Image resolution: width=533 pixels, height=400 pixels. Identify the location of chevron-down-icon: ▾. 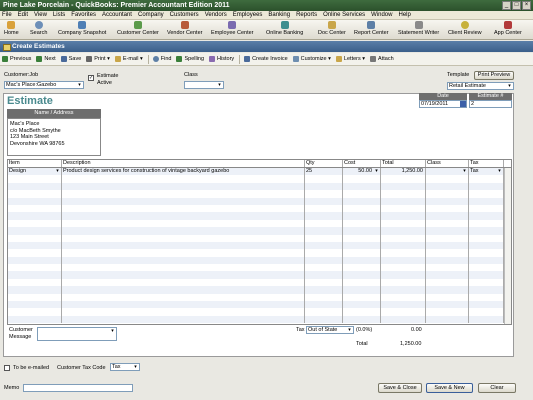
(135, 367).